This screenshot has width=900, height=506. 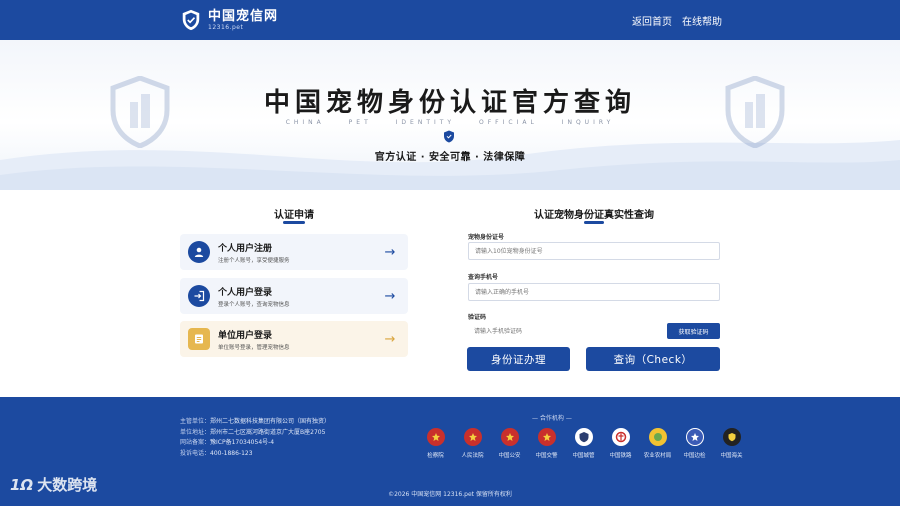 What do you see at coordinates (518, 359) in the screenshot?
I see `apply-id-button: 身份证办理` at bounding box center [518, 359].